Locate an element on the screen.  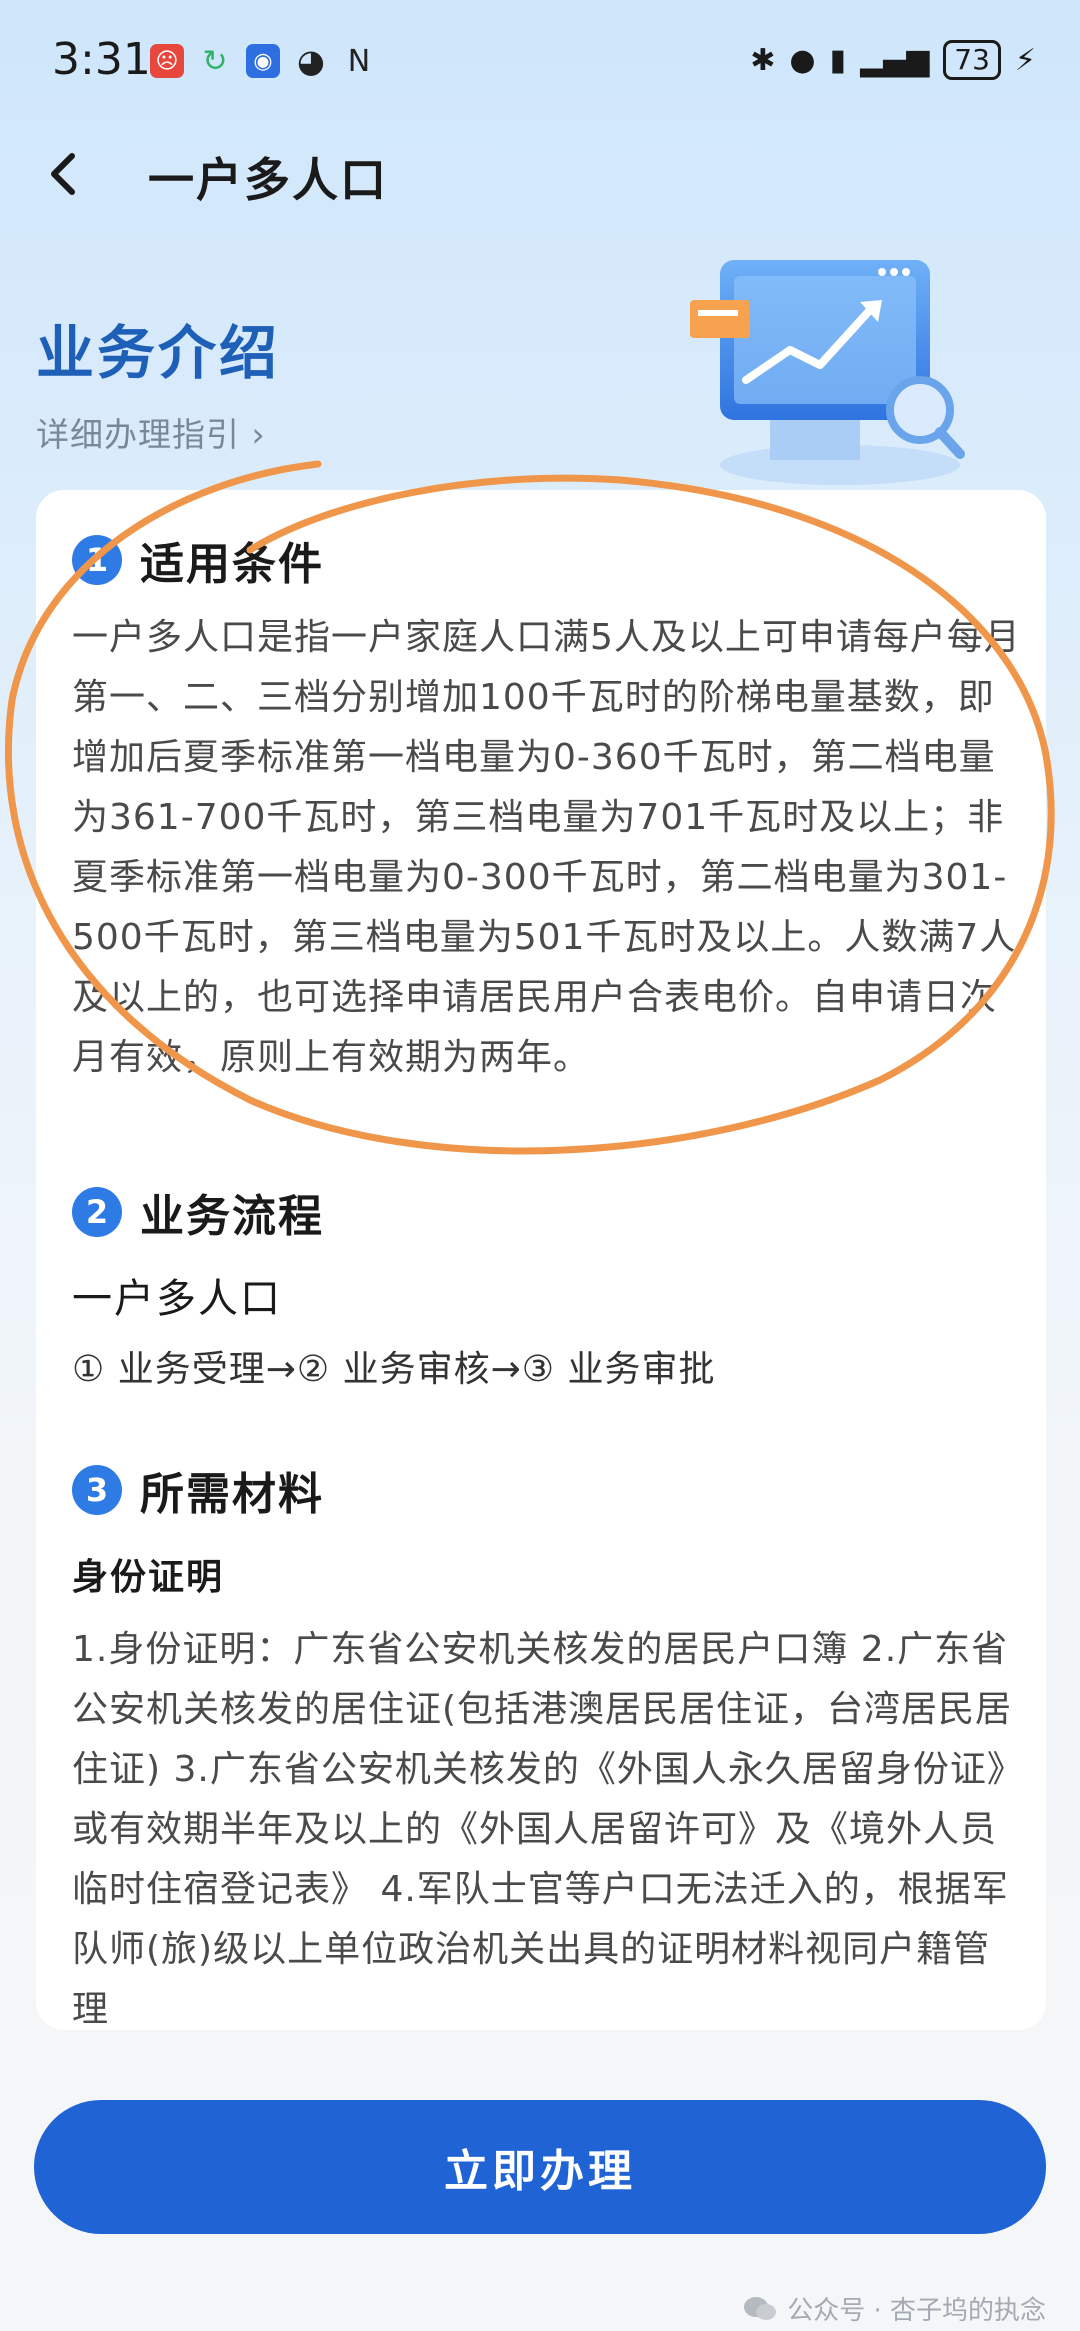
nav-bar: 一户多人口 is located at coordinates (540, 175).